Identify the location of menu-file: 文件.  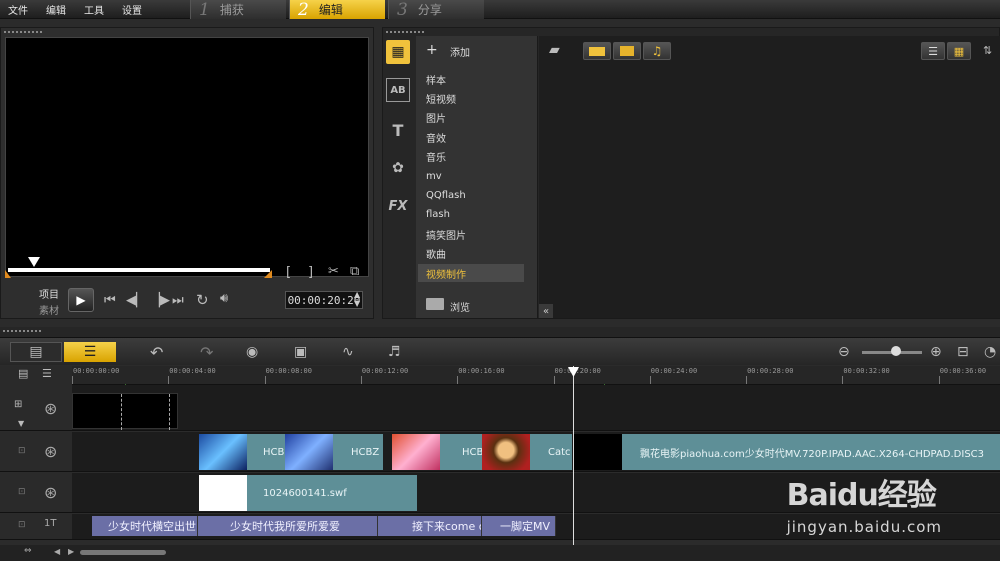
(18, 9).